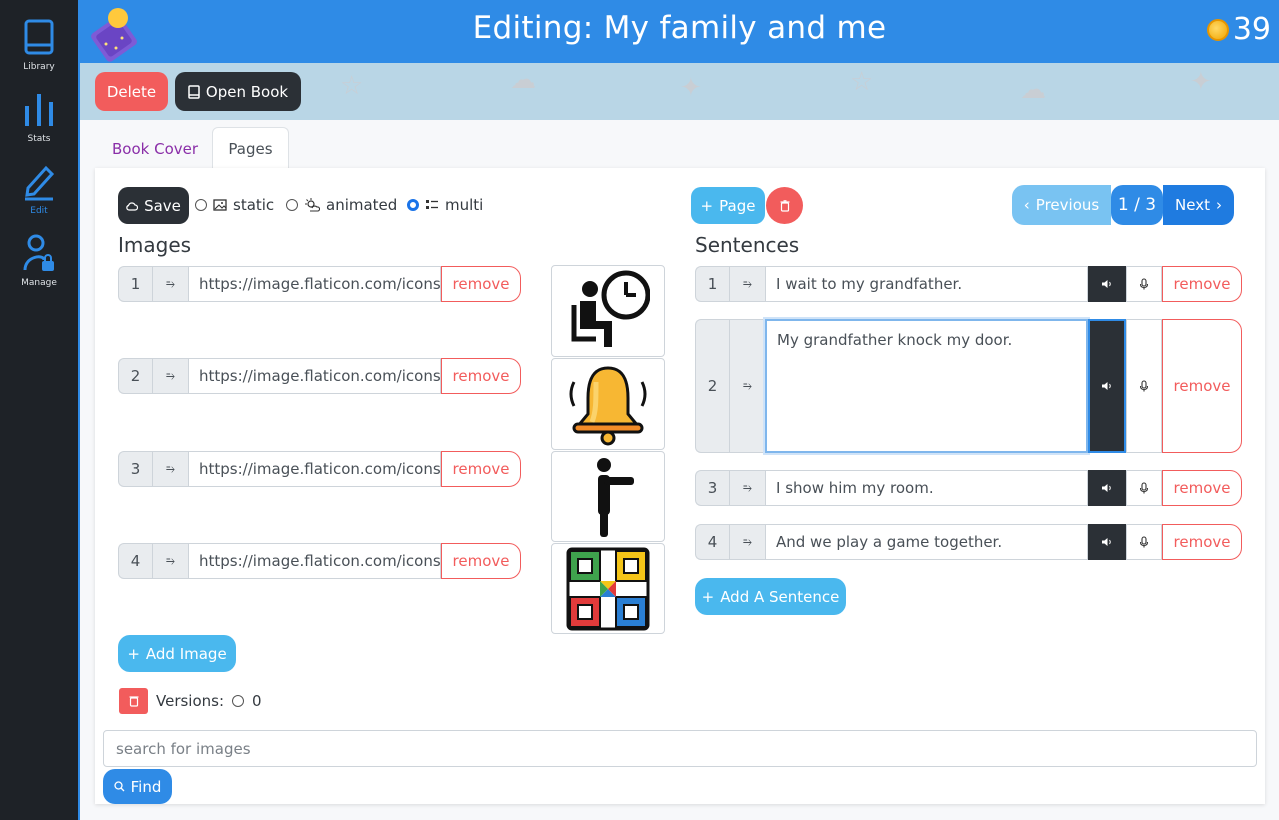 The height and width of the screenshot is (820, 1279). I want to click on find-label: Find, so click(146, 786).